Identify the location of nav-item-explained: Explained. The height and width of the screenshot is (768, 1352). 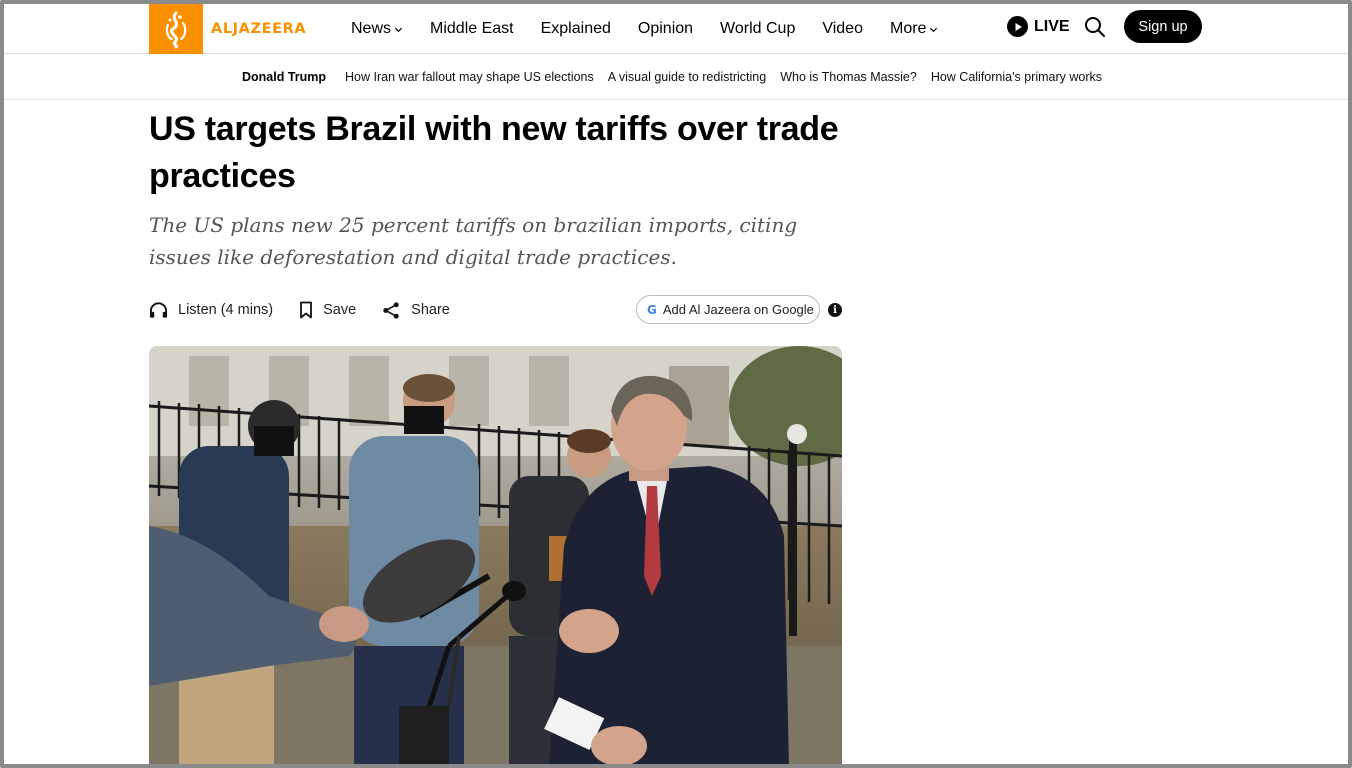
(576, 29).